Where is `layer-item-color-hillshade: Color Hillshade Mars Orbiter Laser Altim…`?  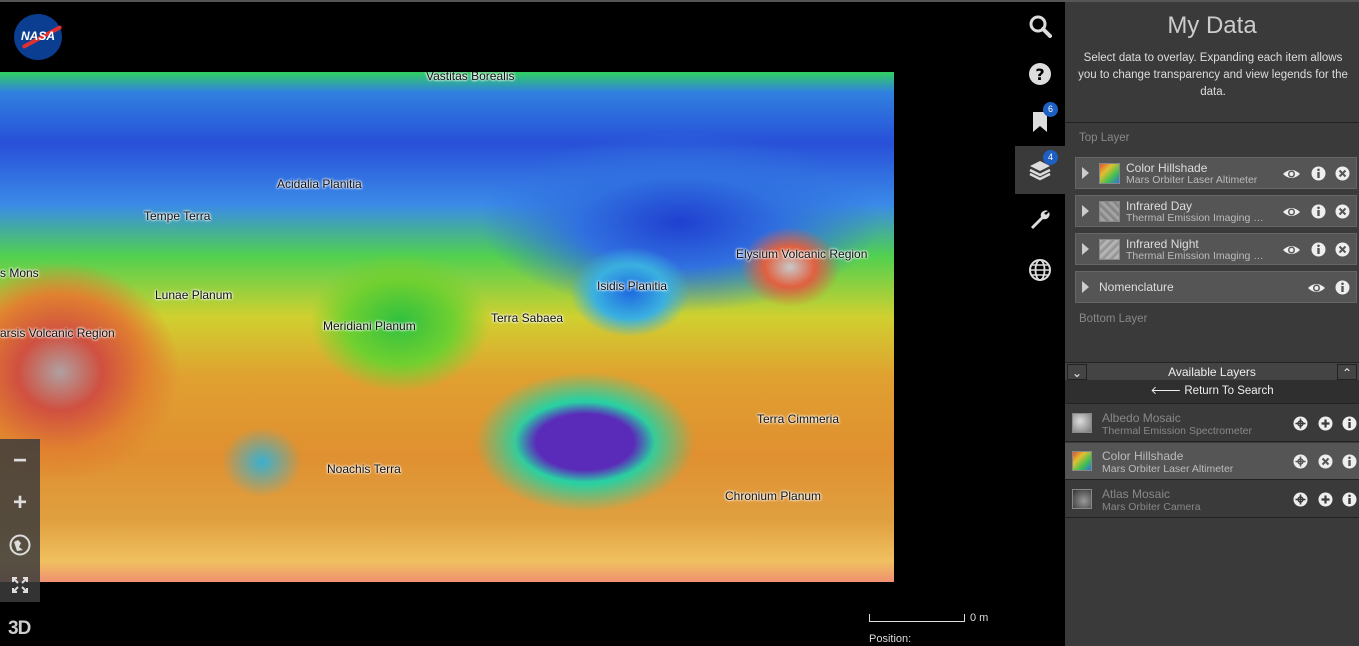
layer-item-color-hillshade: Color Hillshade Mars Orbiter Laser Altim… is located at coordinates (1216, 173).